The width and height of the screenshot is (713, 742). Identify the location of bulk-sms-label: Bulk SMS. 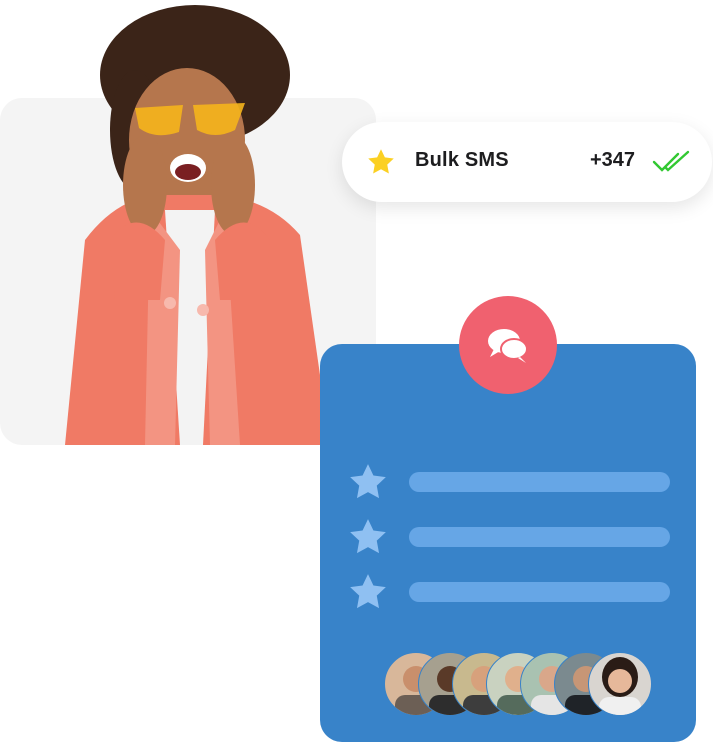
(462, 160).